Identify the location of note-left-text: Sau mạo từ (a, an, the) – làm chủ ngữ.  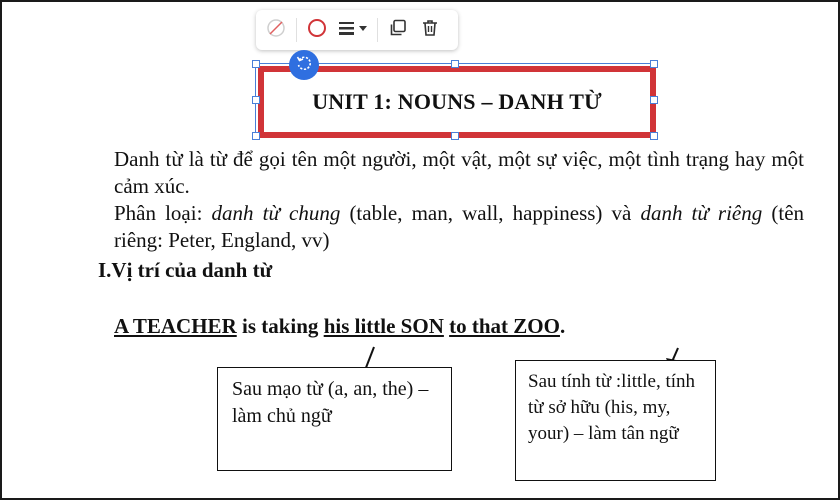
(330, 402).